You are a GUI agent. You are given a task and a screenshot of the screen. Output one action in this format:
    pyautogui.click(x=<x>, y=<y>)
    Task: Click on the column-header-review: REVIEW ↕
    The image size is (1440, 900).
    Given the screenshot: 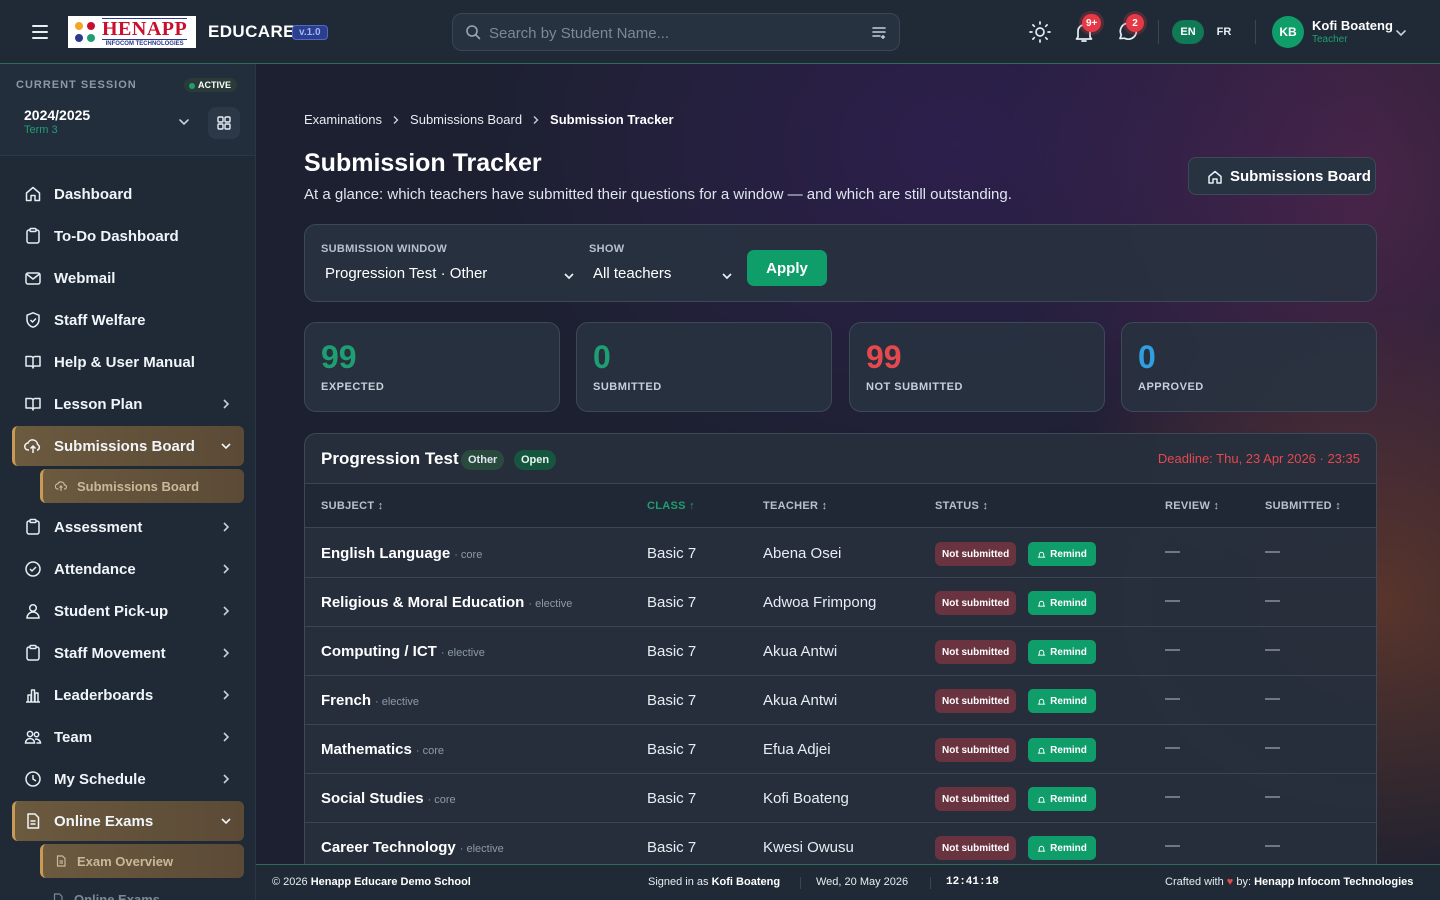 What is the action you would take?
    pyautogui.click(x=1192, y=506)
    